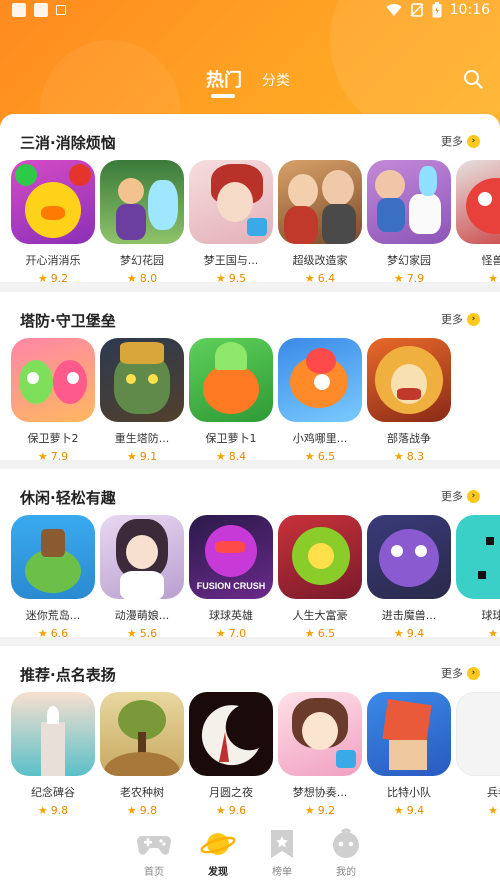 The image size is (500, 890). I want to click on app-card: 超级改造家 ★ 6.4, so click(320, 221).